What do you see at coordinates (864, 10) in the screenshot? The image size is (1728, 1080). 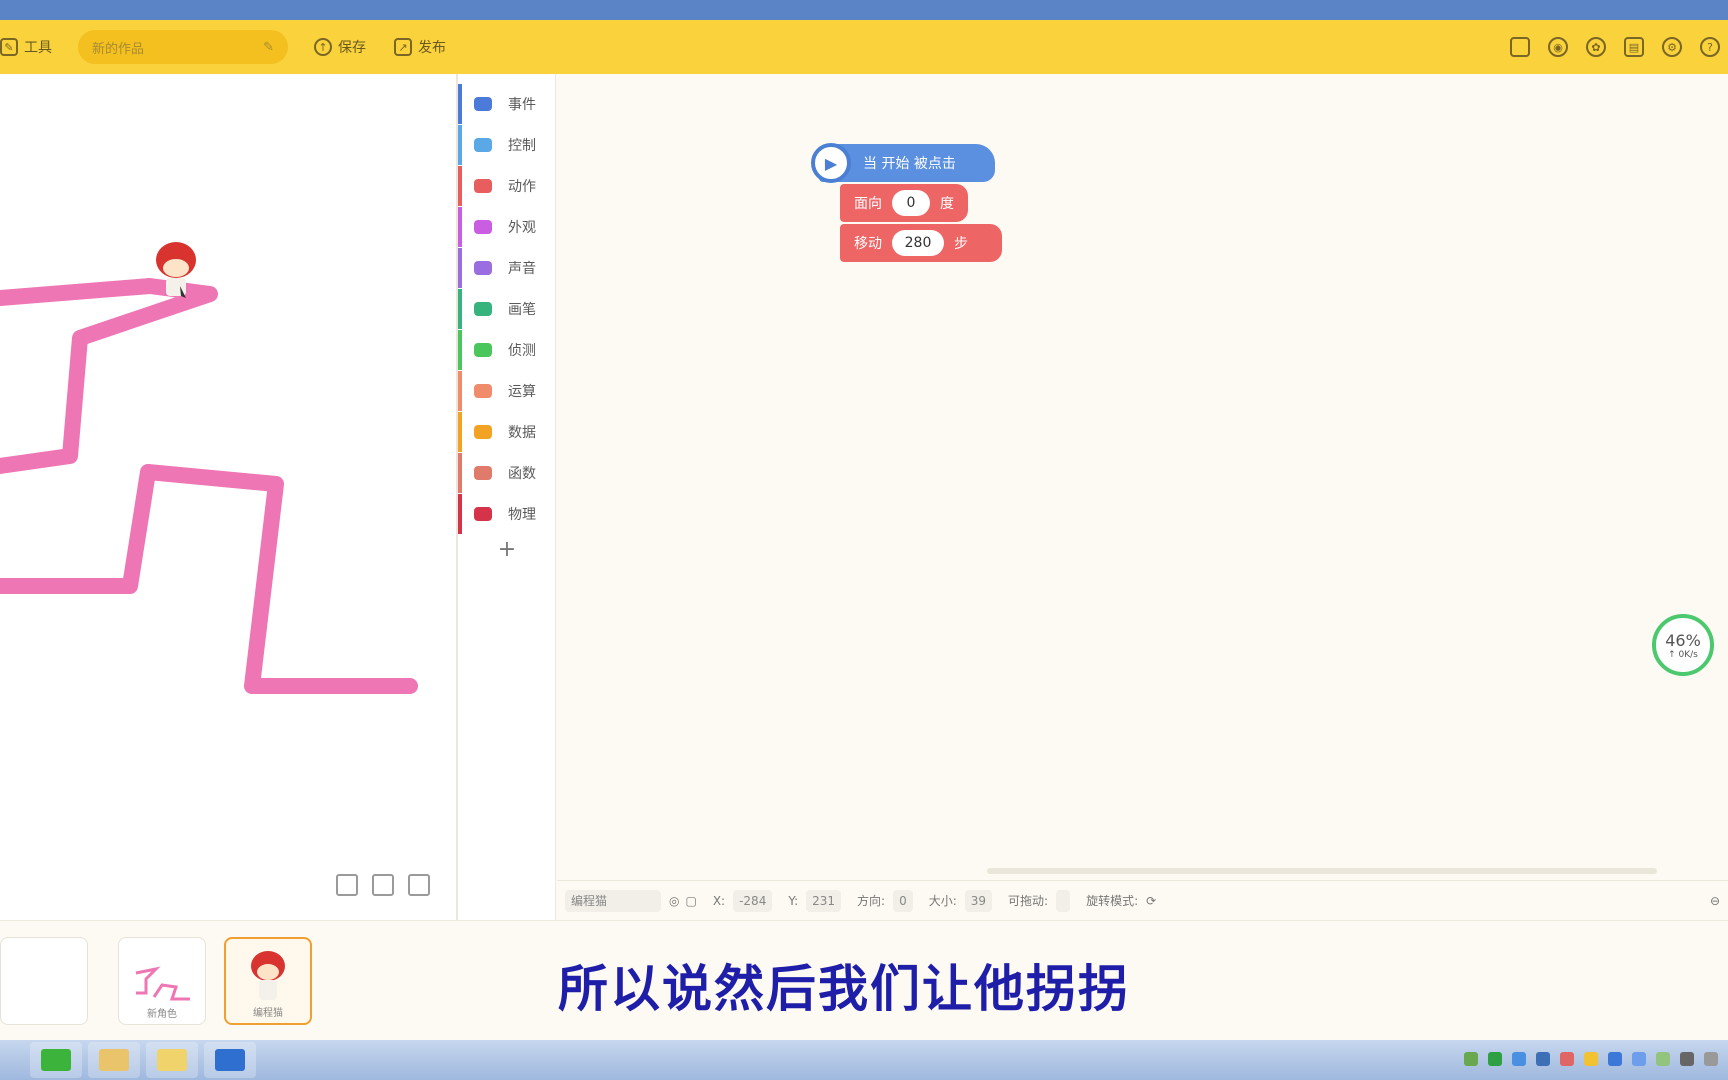 I see `window-top-strip` at bounding box center [864, 10].